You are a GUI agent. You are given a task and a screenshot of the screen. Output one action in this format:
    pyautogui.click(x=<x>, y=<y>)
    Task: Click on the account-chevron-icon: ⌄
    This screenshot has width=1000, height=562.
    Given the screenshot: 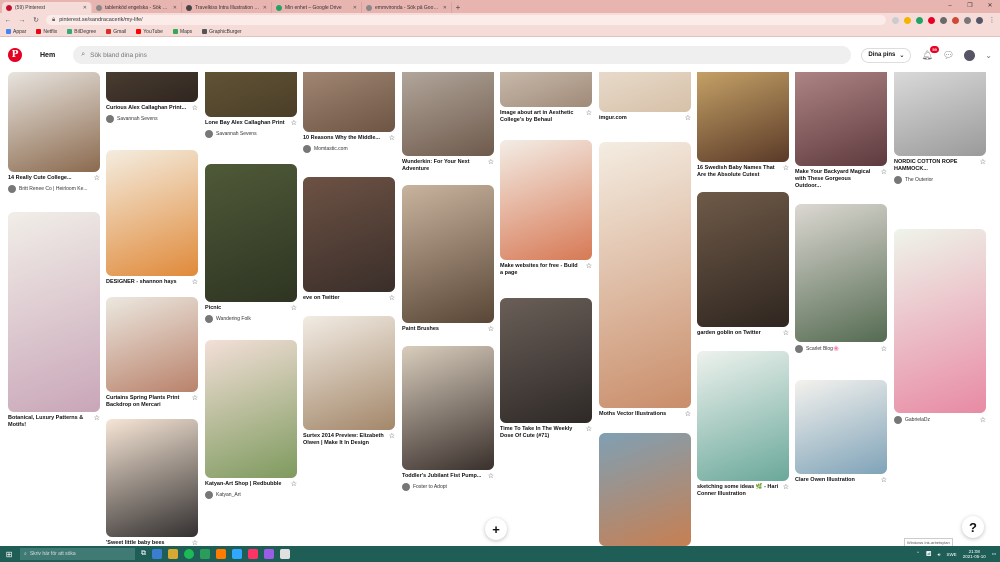 What is the action you would take?
    pyautogui.click(x=988, y=55)
    